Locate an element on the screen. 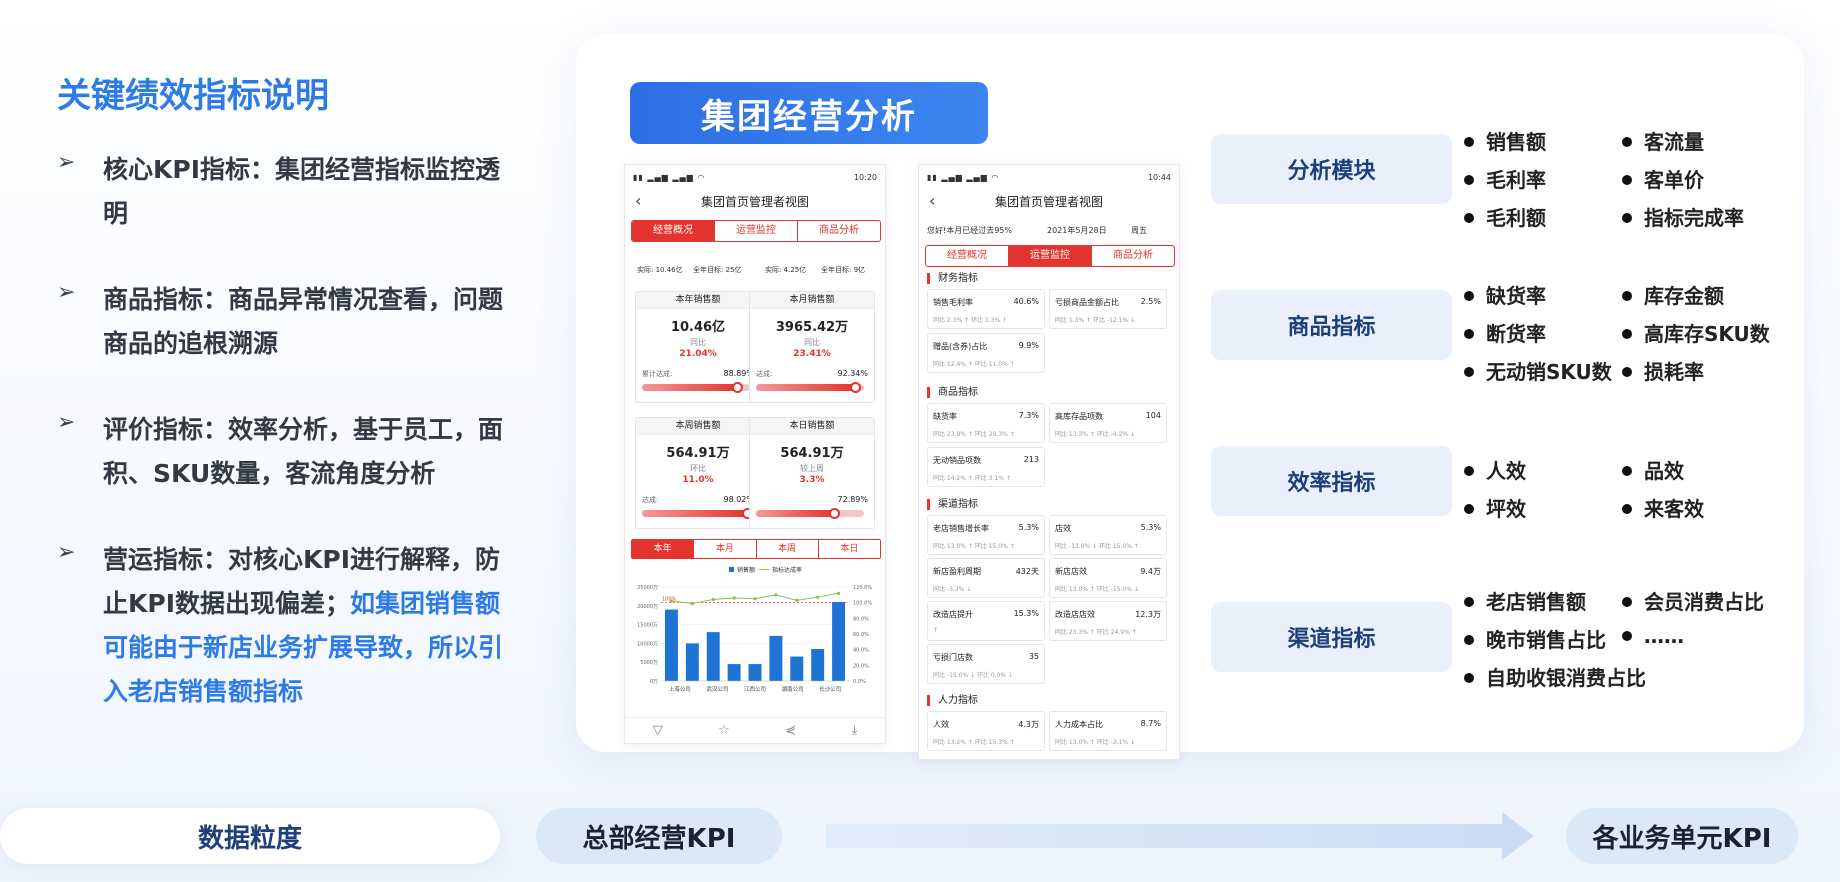  cell-sub: 同比 13.0% ↑ 环比 15.0% ↑ is located at coordinates (974, 546).